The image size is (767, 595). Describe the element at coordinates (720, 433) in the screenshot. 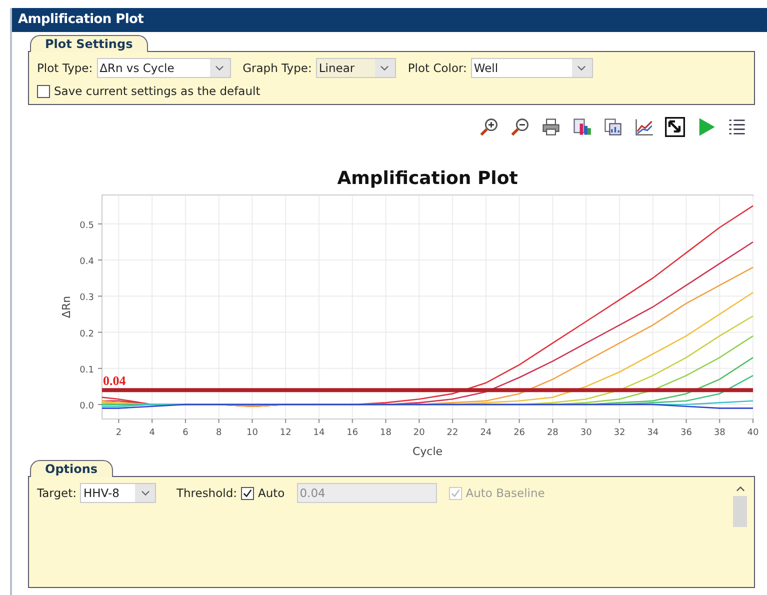

I see `x-tick-label: 38` at that location.